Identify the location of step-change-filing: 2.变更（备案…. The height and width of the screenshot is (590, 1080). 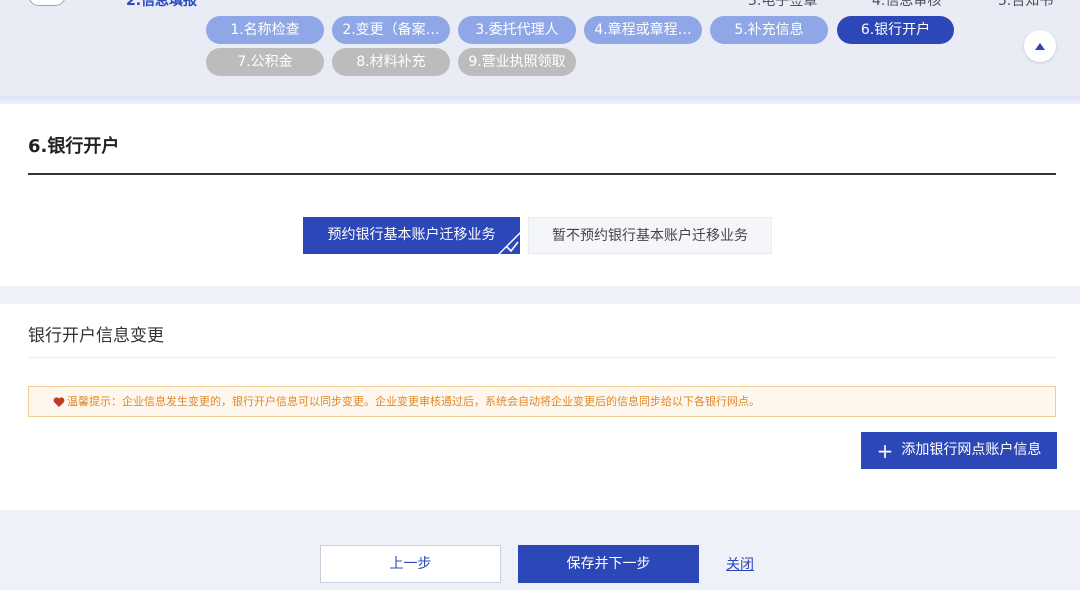
(391, 30).